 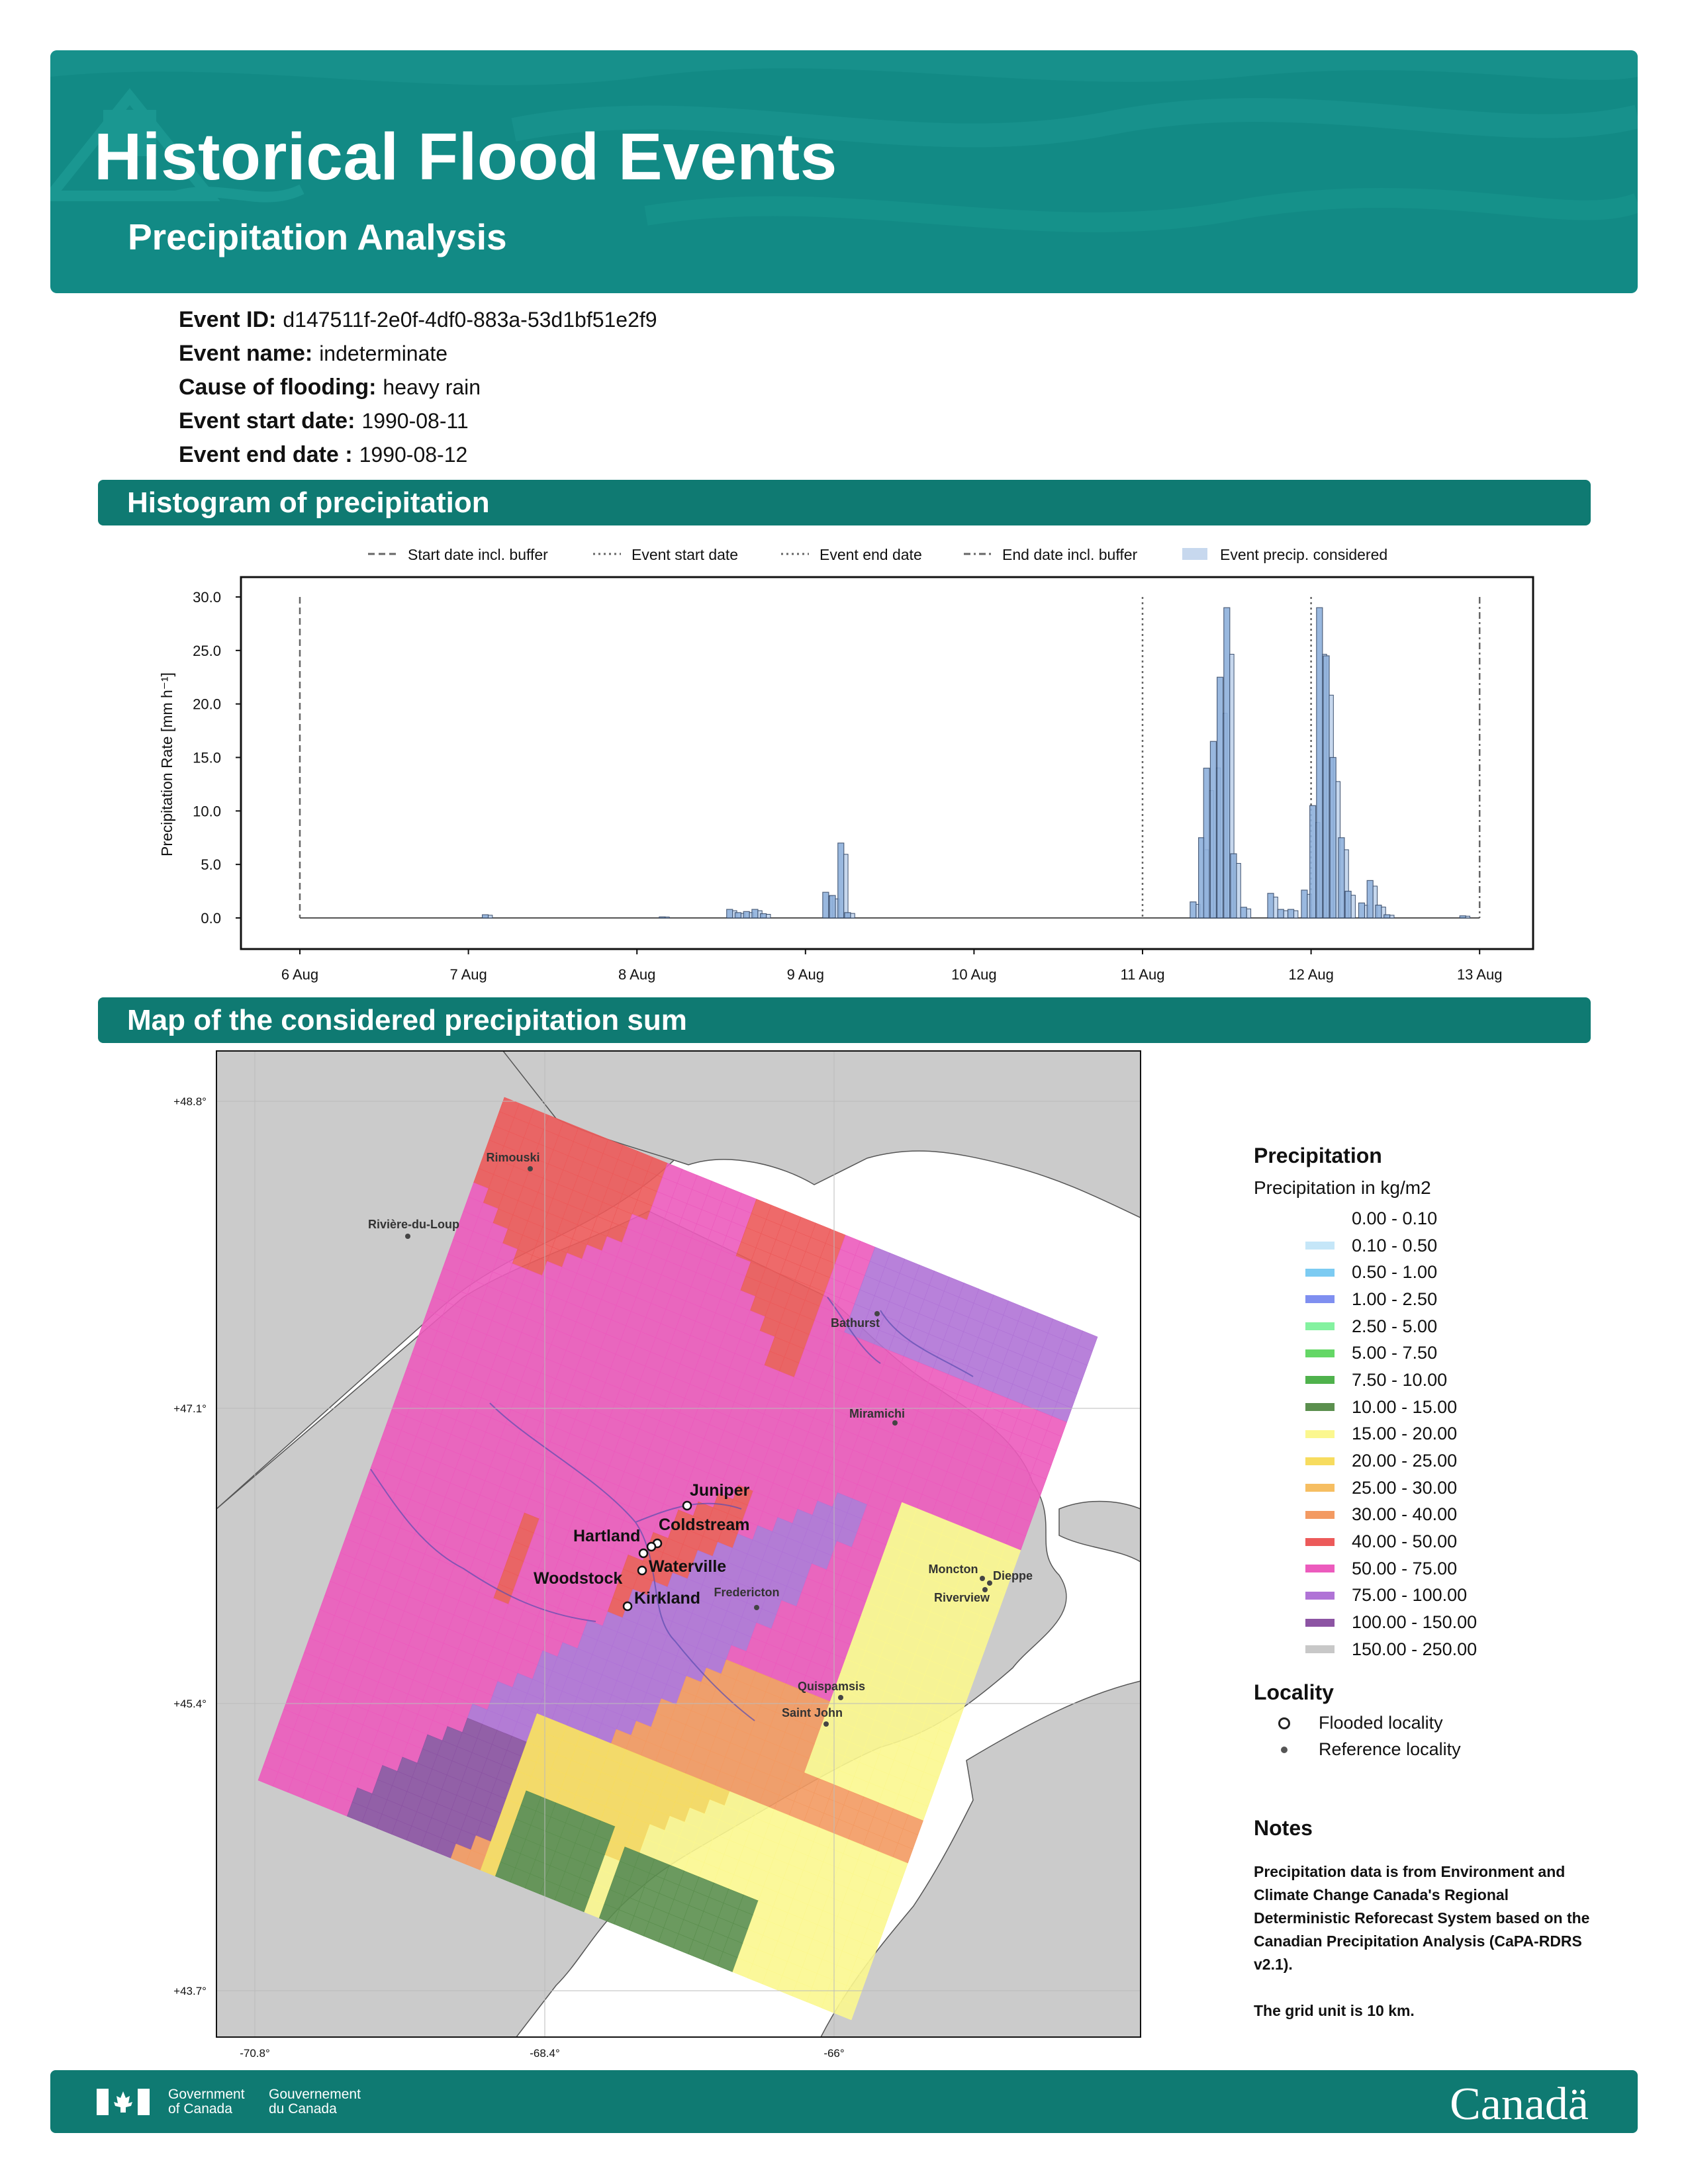 What do you see at coordinates (642, 421) in the screenshot?
I see `start-date-row: Event start date: 1990-08-11` at bounding box center [642, 421].